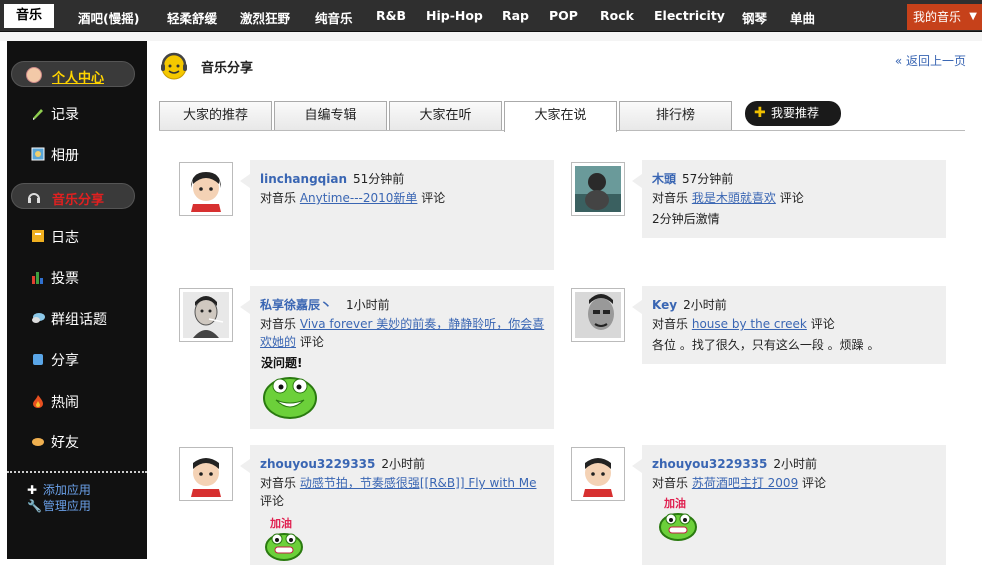 The height and width of the screenshot is (565, 982). Describe the element at coordinates (66, 506) in the screenshot. I see `manage-app-label: 管理应用` at that location.